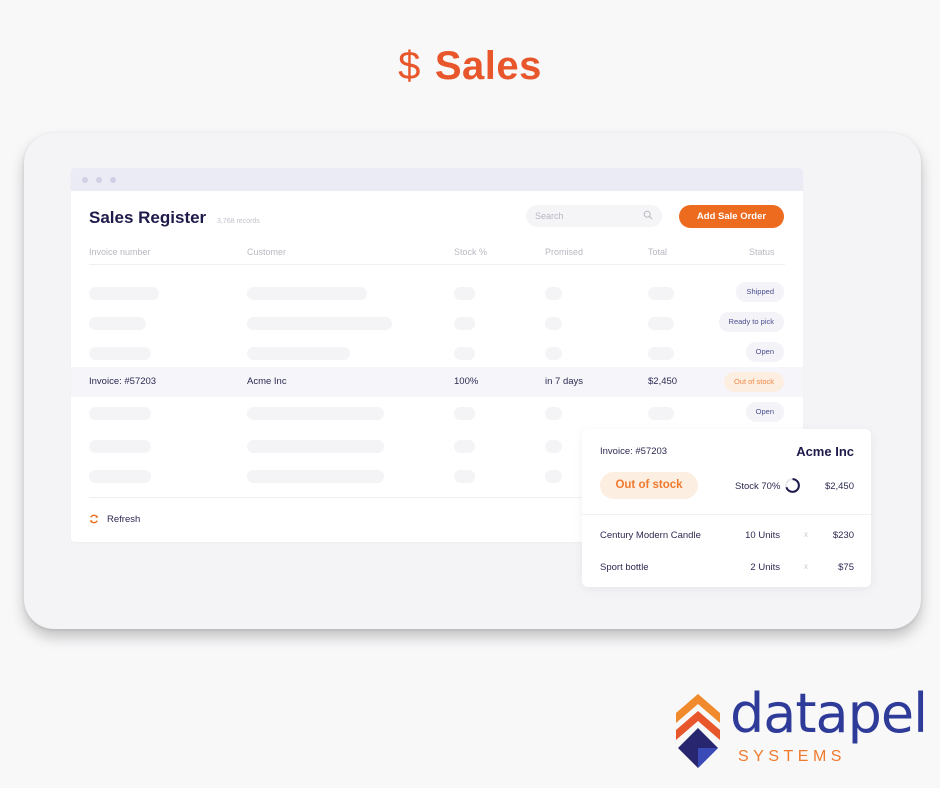  Describe the element at coordinates (762, 535) in the screenshot. I see `item-quantity: 10 Units` at that location.